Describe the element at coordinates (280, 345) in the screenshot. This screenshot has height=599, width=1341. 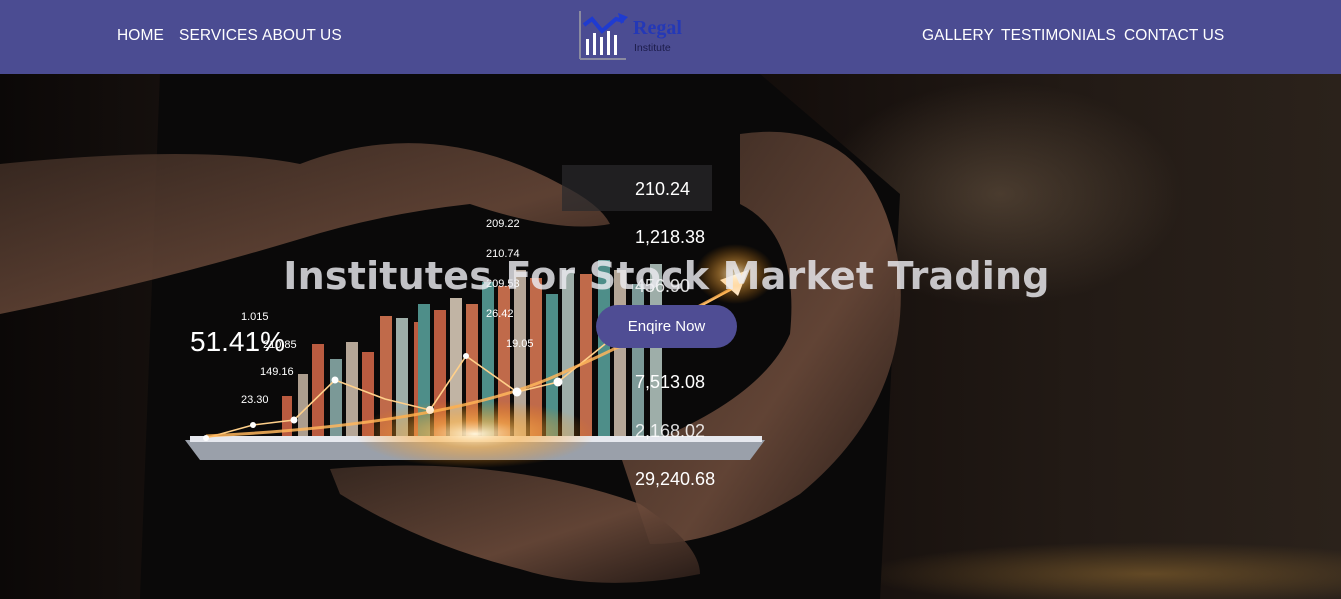
I see `bg-number-small-7: 210.85` at that location.